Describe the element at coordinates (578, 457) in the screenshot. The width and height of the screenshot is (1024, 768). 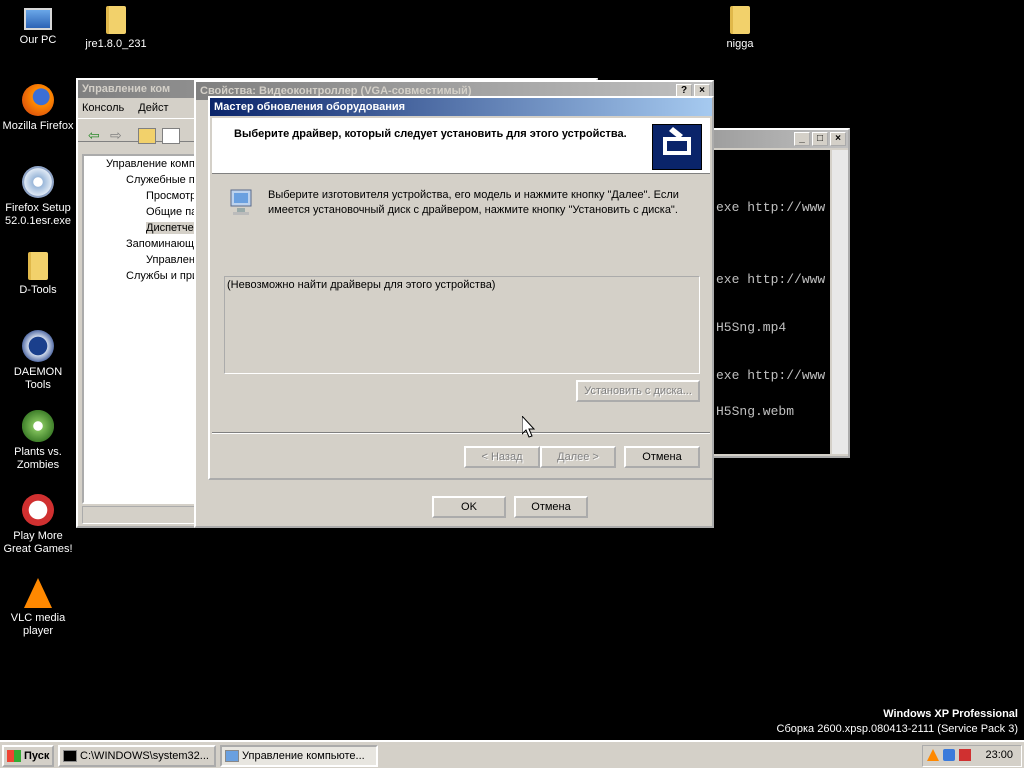
I see `next-button: Далее >` at that location.